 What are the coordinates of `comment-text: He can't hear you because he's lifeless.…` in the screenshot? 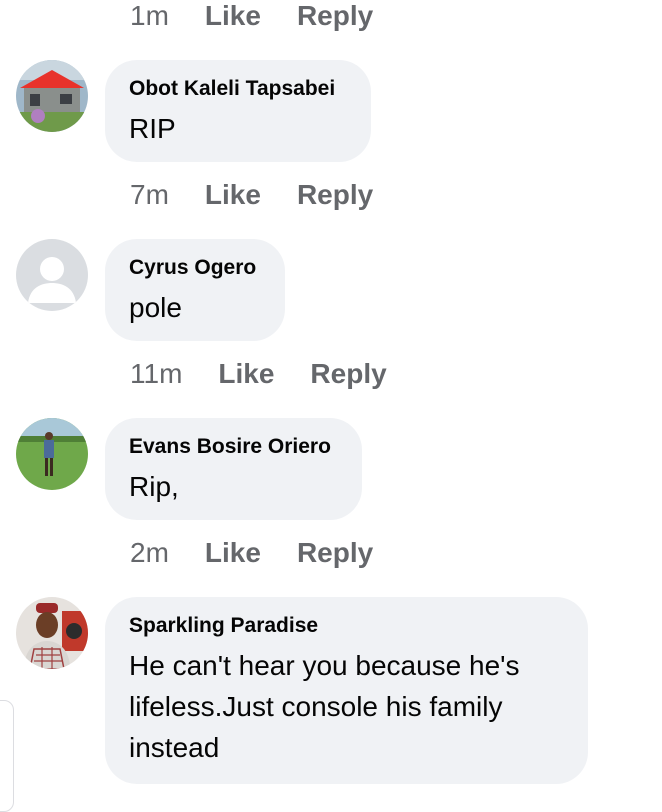 It's located at (324, 706).